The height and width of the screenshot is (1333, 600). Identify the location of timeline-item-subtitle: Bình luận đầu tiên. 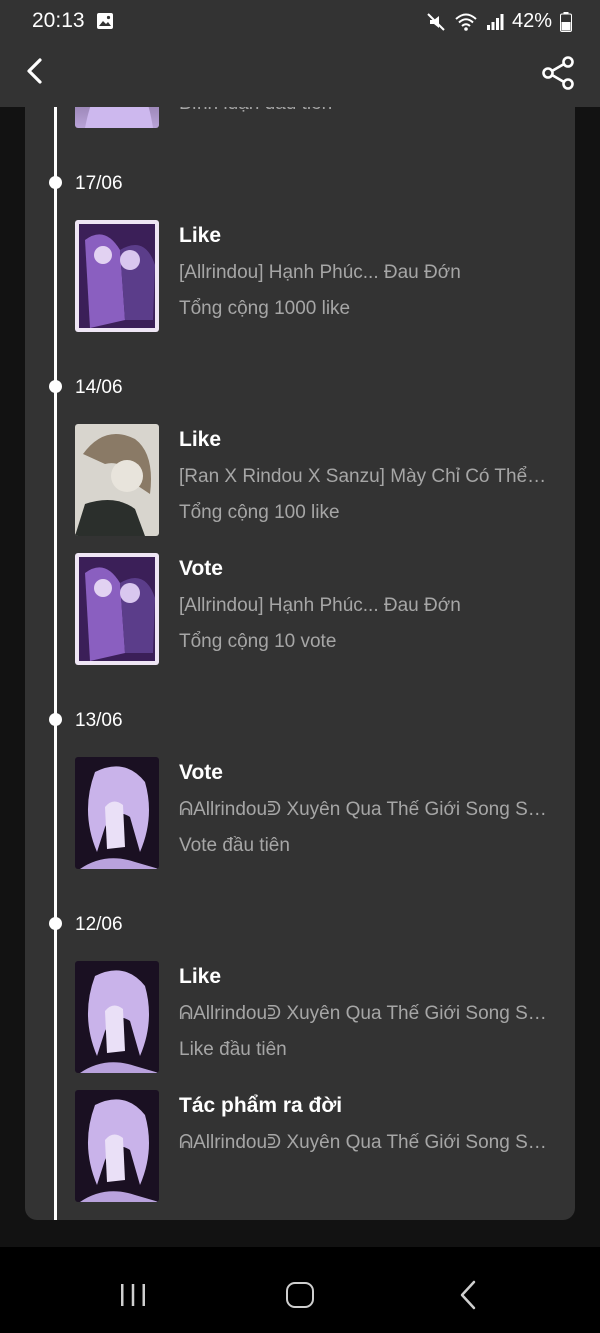
(255, 111).